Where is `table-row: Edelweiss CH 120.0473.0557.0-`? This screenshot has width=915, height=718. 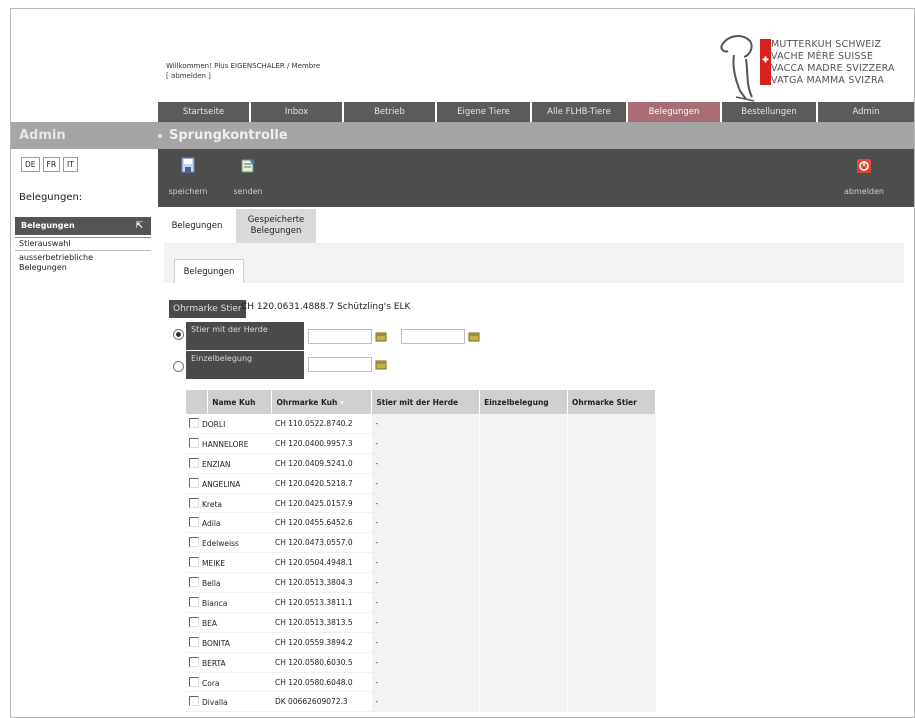 table-row: Edelweiss CH 120.0473.0557.0- is located at coordinates (421, 543).